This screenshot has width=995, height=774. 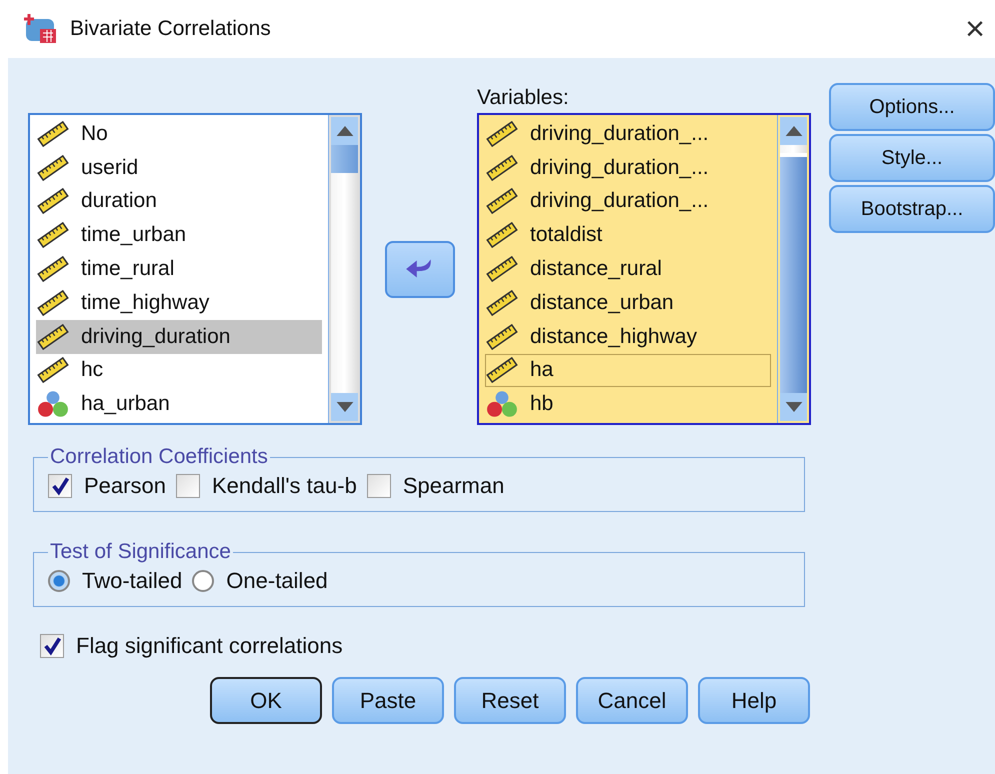 What do you see at coordinates (628, 337) in the screenshot?
I see `list-item: distance_highway` at bounding box center [628, 337].